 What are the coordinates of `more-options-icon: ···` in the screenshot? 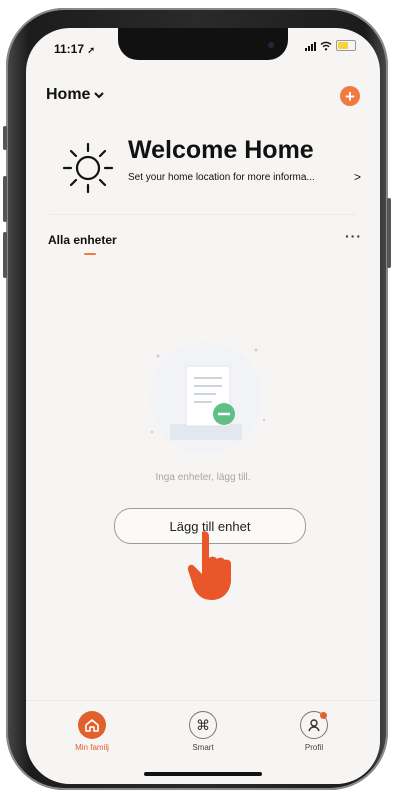 It's located at (353, 236).